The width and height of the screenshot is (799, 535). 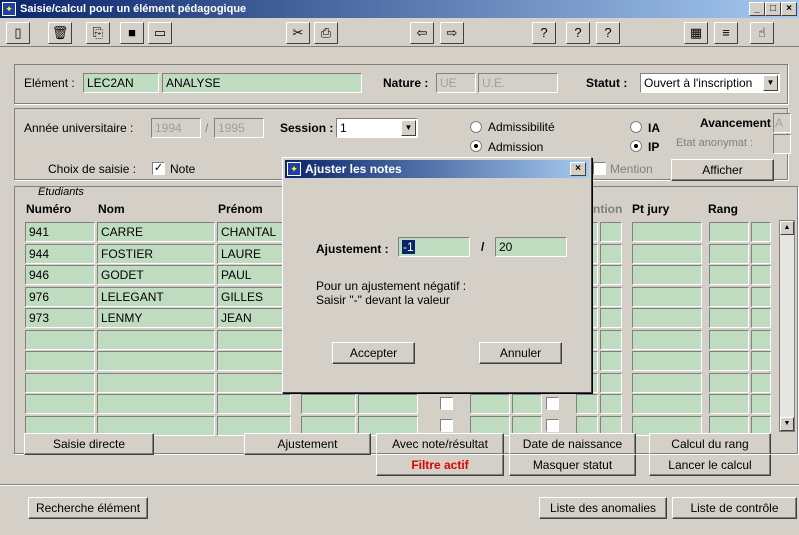 What do you see at coordinates (476, 127) in the screenshot?
I see `admissibilite-radio` at bounding box center [476, 127].